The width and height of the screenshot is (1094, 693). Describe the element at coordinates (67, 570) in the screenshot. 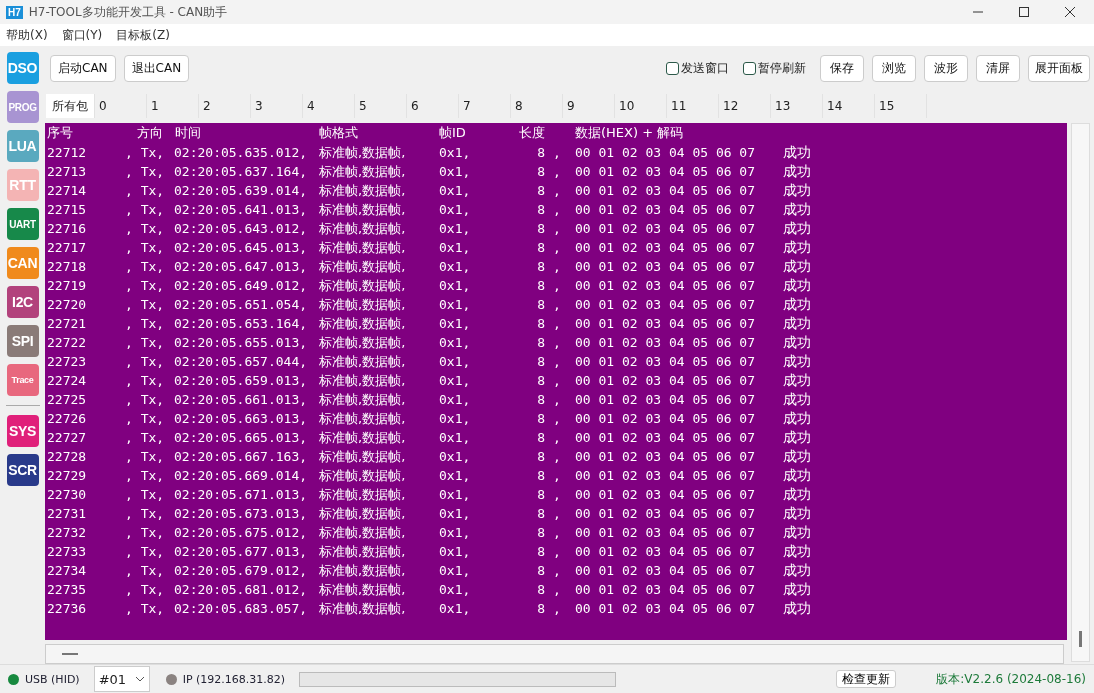

I see `log-cell-text: 22734` at that location.